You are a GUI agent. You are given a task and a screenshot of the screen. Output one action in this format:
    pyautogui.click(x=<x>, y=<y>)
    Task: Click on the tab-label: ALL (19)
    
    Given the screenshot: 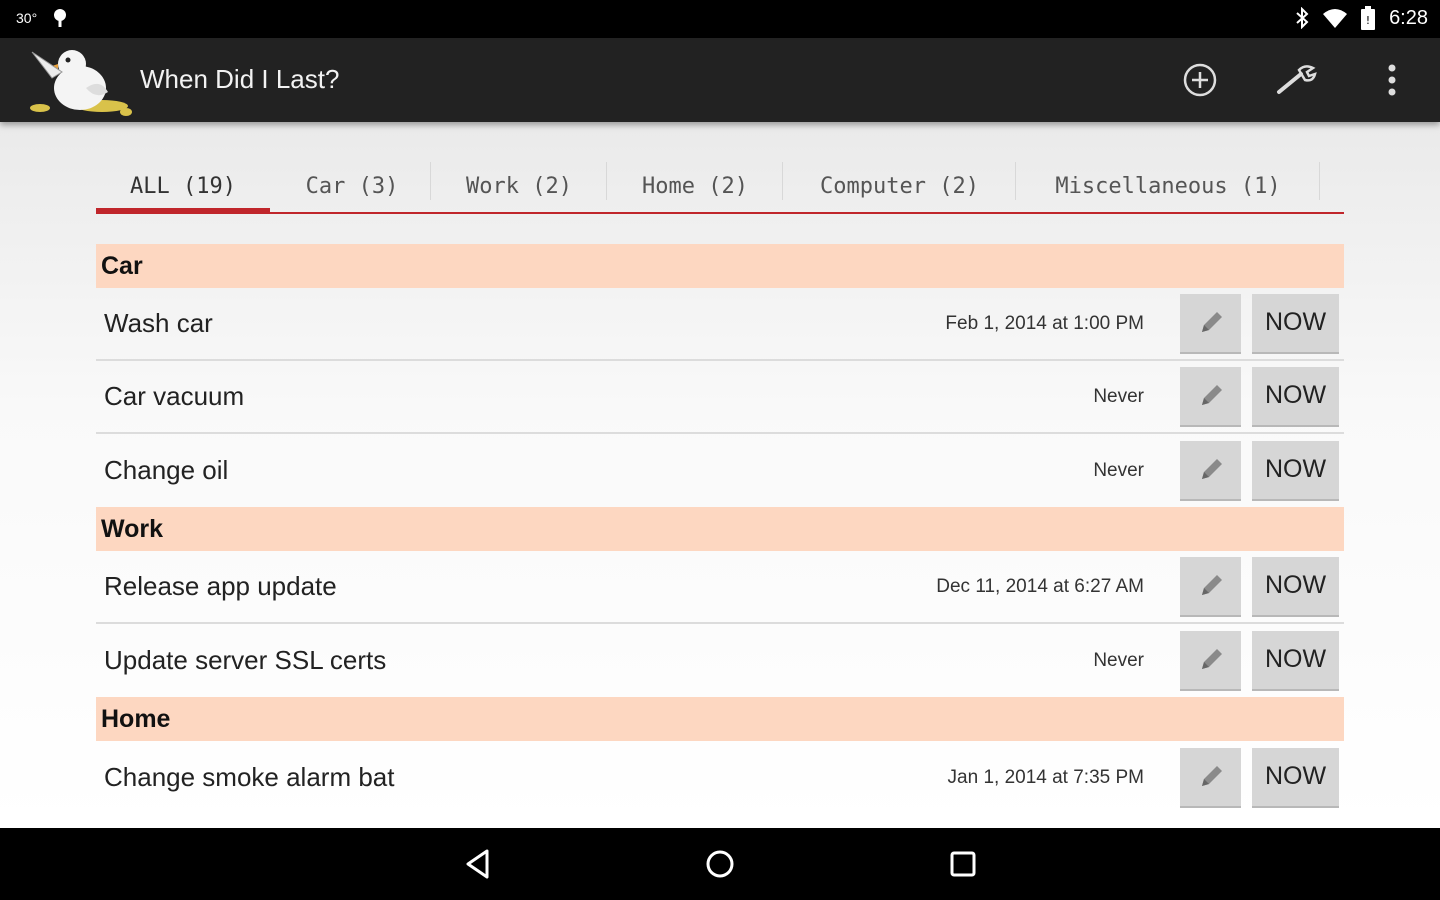 What is the action you would take?
    pyautogui.click(x=183, y=186)
    